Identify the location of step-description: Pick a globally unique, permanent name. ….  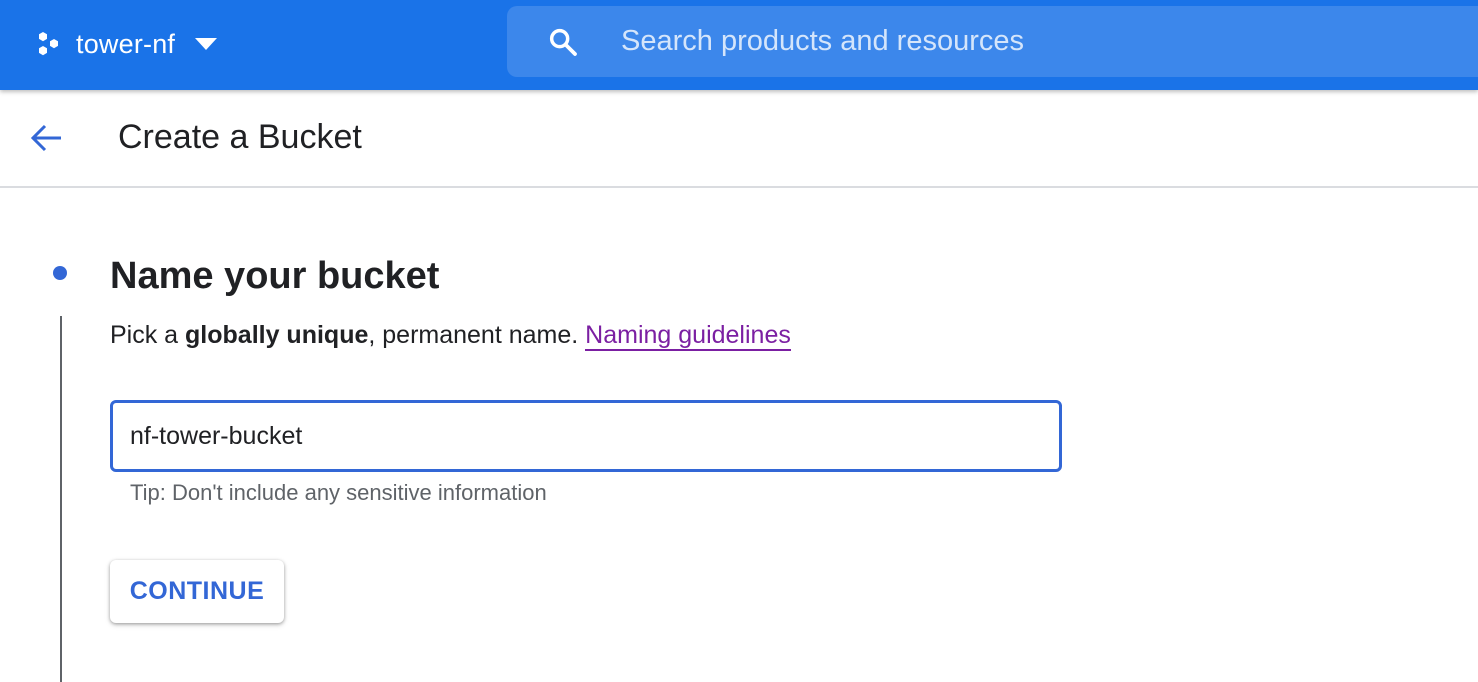
(450, 335).